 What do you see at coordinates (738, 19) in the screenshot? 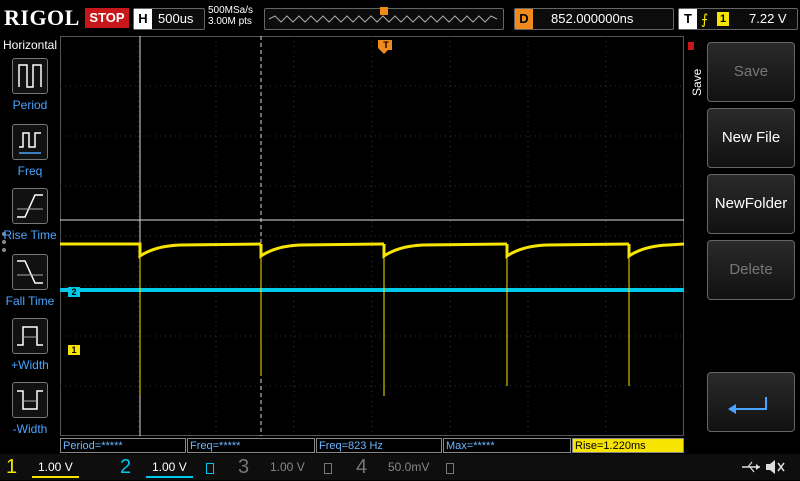
I see `trigger-box: T ⨍ 1 7.22 V` at bounding box center [738, 19].